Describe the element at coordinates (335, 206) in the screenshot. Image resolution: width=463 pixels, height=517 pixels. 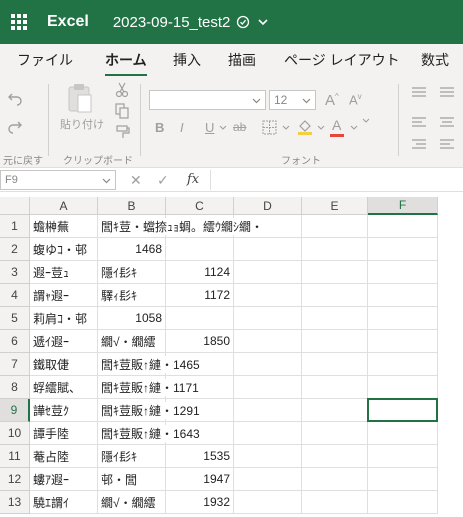
I see `column-header-e: E` at that location.